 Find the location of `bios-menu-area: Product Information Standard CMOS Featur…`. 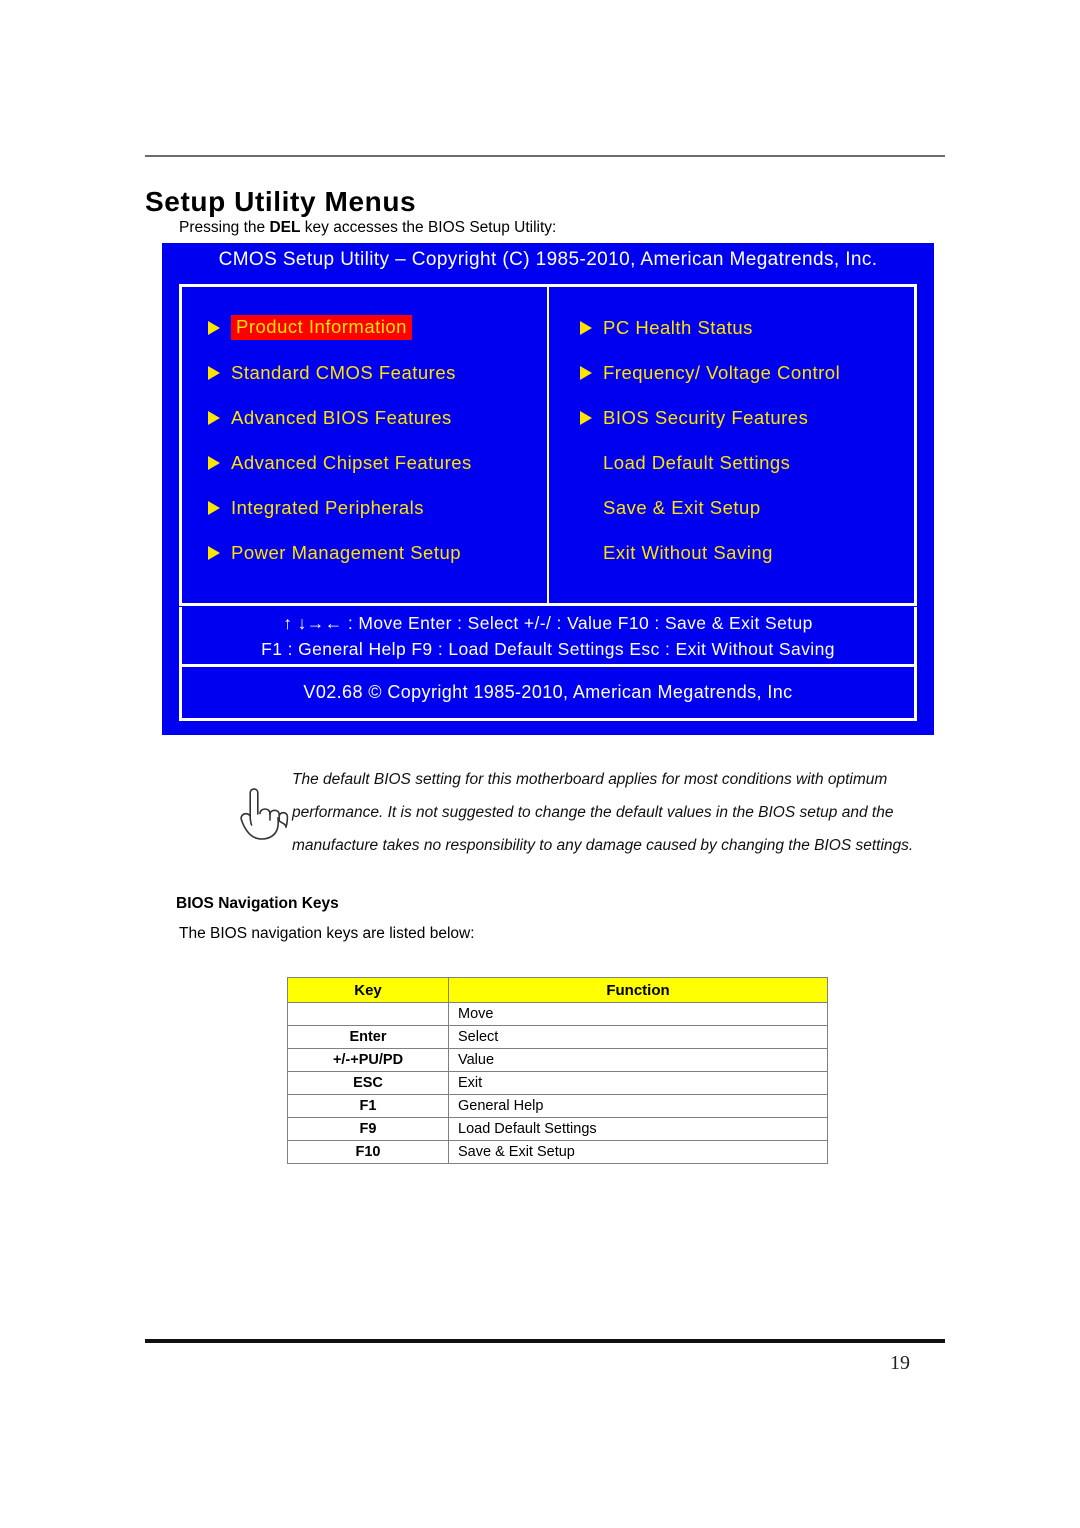

bios-menu-area: Product Information Standard CMOS Featur… is located at coordinates (548, 445).